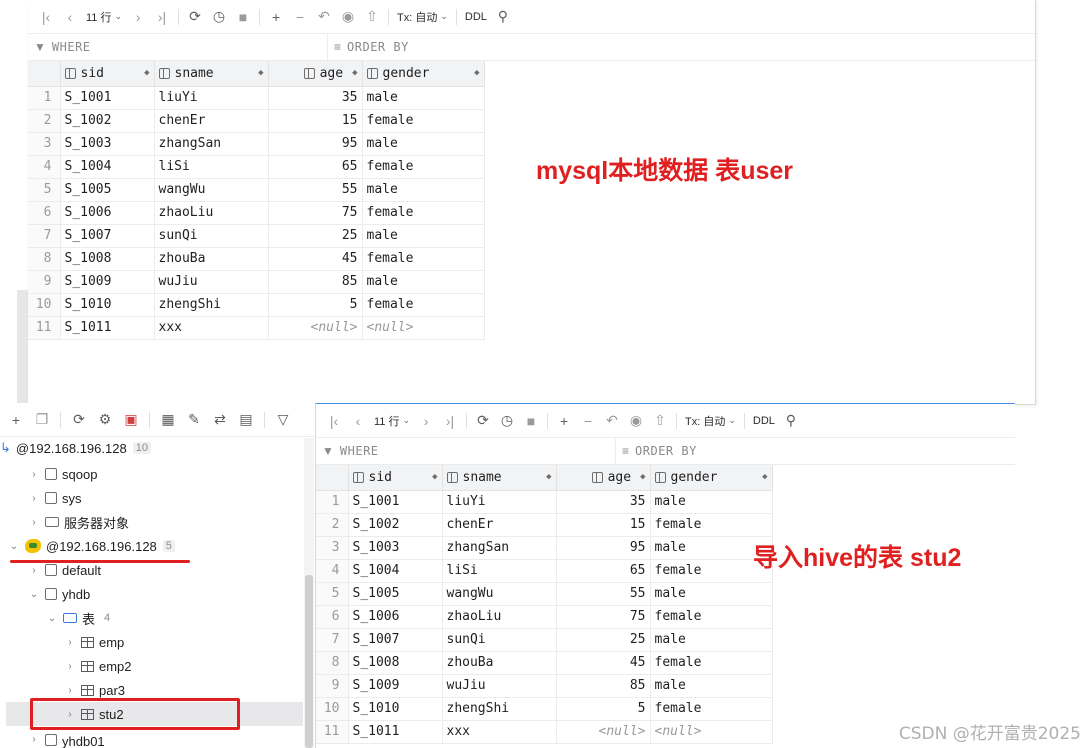 The image size is (1087, 748). What do you see at coordinates (211, 282) in the screenshot?
I see `cell-sname: wuJiu` at bounding box center [211, 282].